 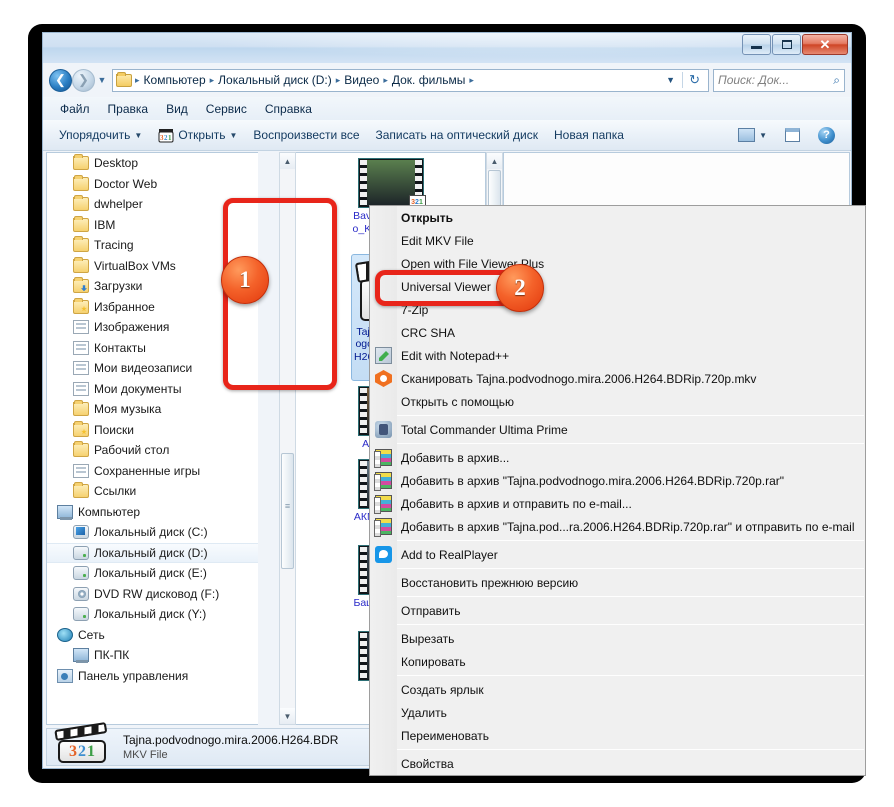 I want to click on back-button: ❮, so click(x=60, y=80).